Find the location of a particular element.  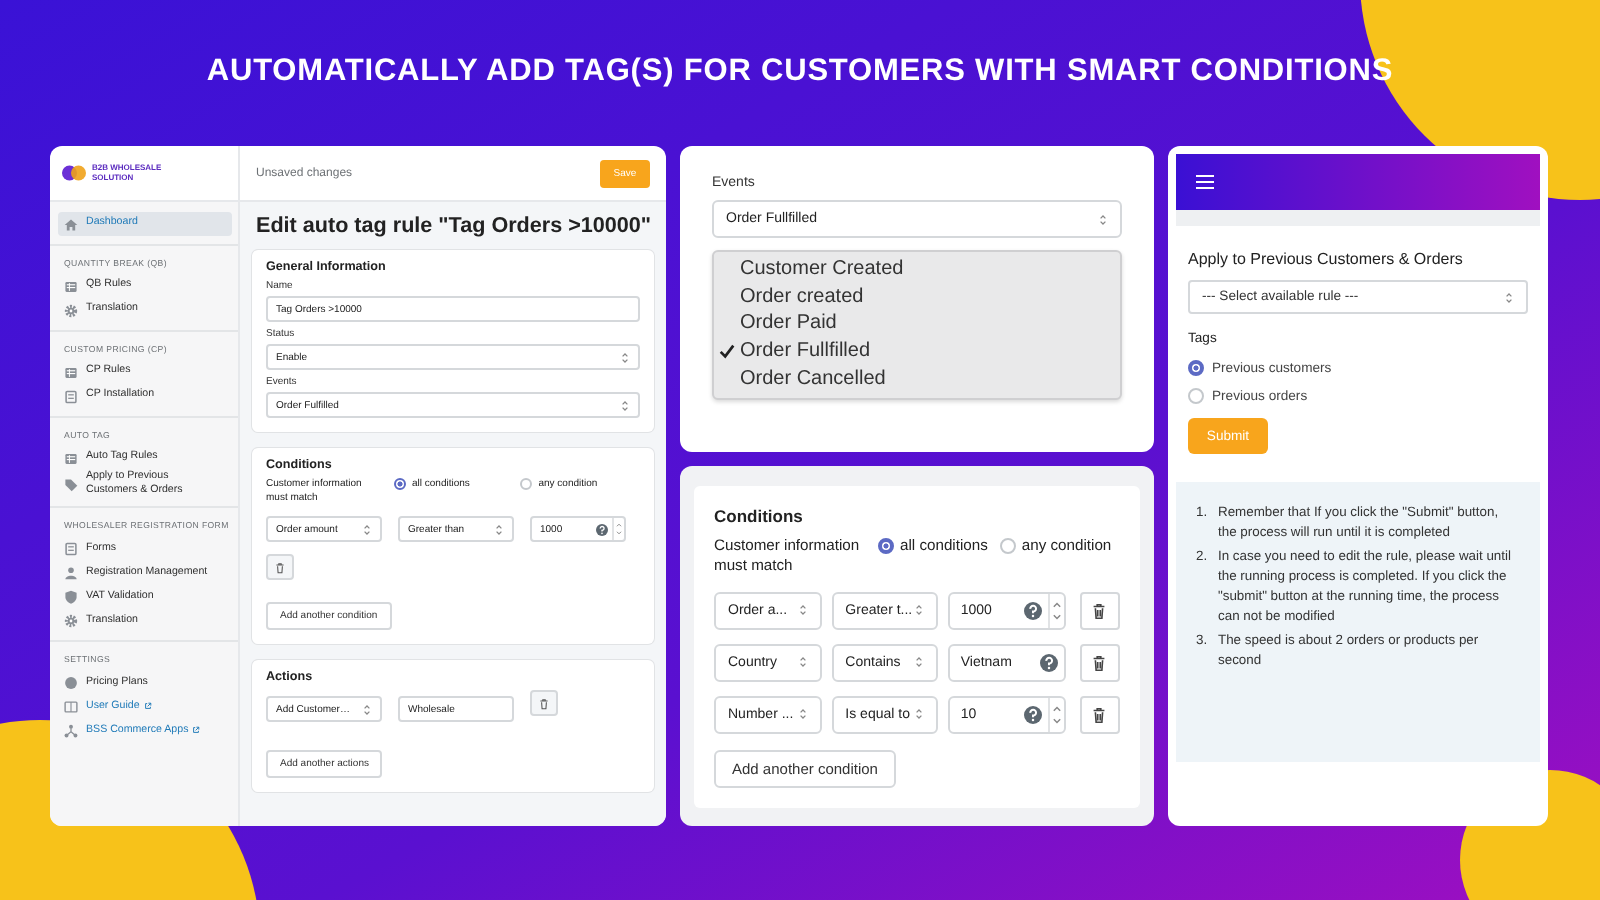

dropdown-option: Order created is located at coordinates (802, 297).